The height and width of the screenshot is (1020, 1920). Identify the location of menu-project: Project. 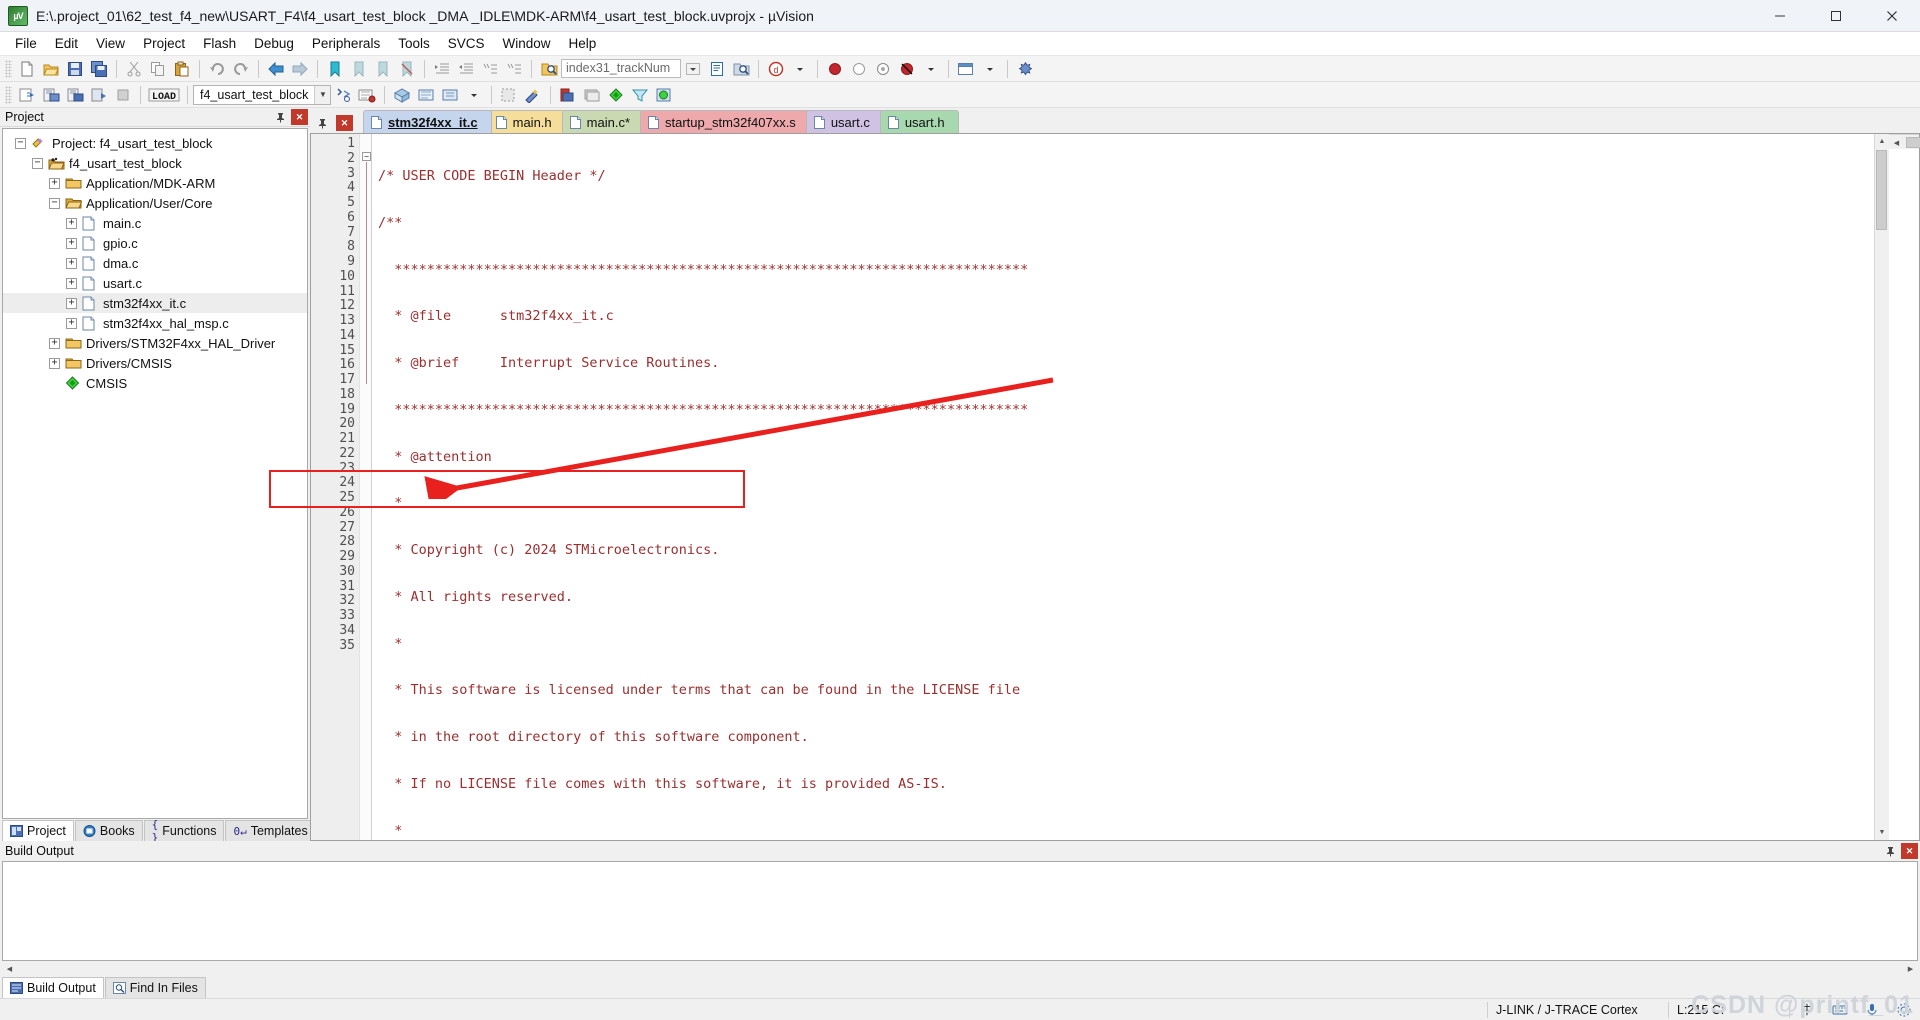
(164, 43).